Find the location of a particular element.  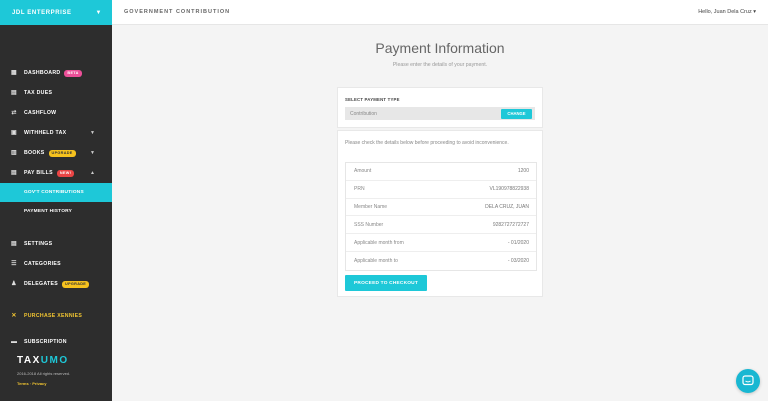

chat-button is located at coordinates (748, 381).